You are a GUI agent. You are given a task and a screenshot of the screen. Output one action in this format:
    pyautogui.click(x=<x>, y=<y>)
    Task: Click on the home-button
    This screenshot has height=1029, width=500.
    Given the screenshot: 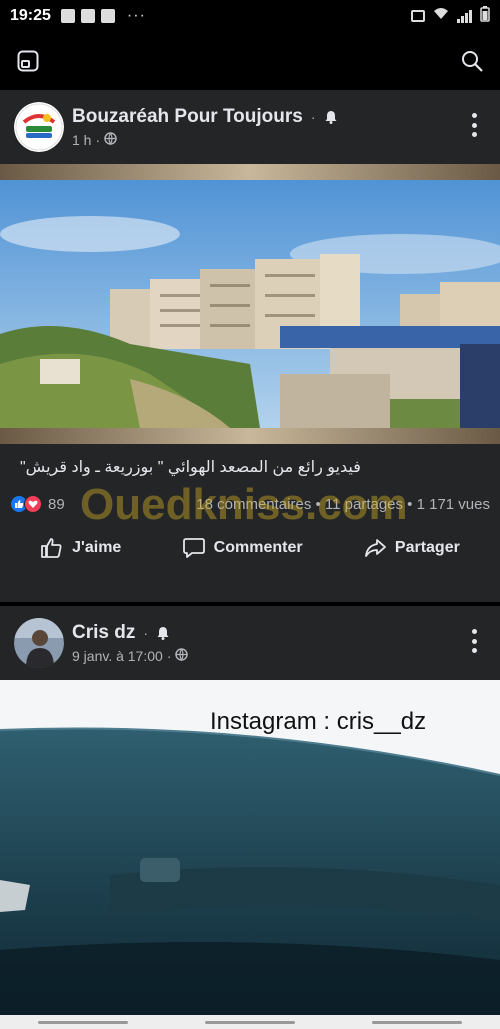 What is the action you would take?
    pyautogui.click(x=249, y=1022)
    